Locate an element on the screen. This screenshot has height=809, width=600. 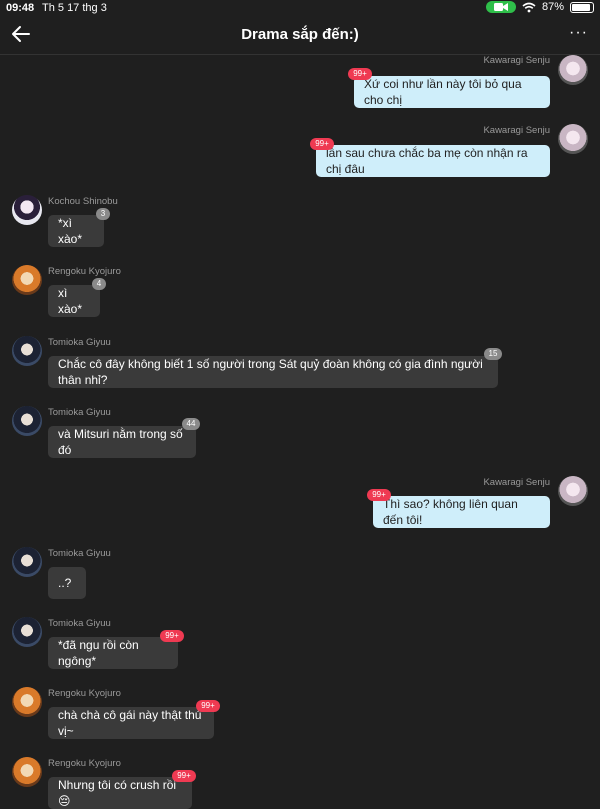
battery-icon is located at coordinates (582, 7).